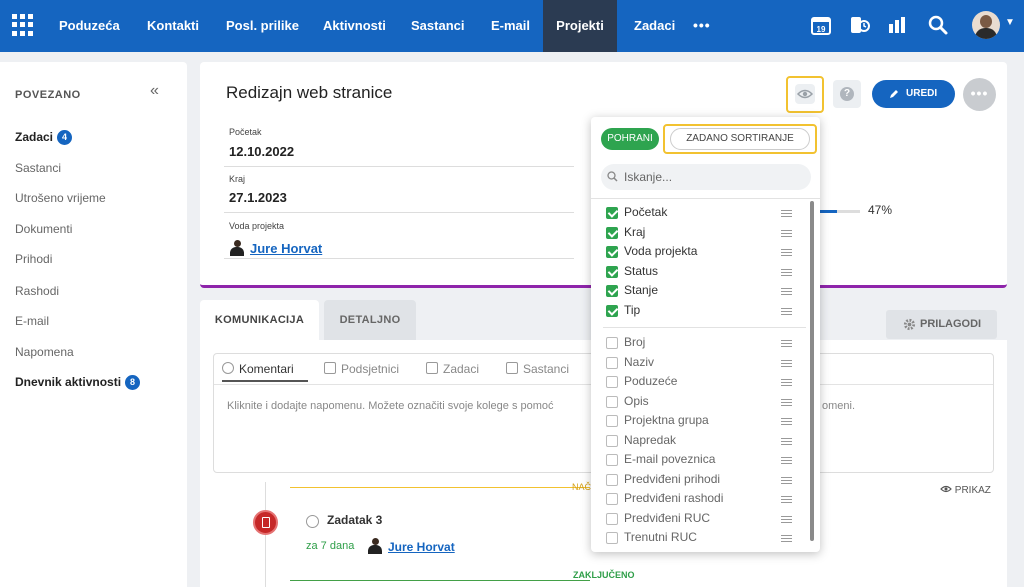  What do you see at coordinates (641, 290) in the screenshot?
I see `column-option-label: Stanje` at bounding box center [641, 290].